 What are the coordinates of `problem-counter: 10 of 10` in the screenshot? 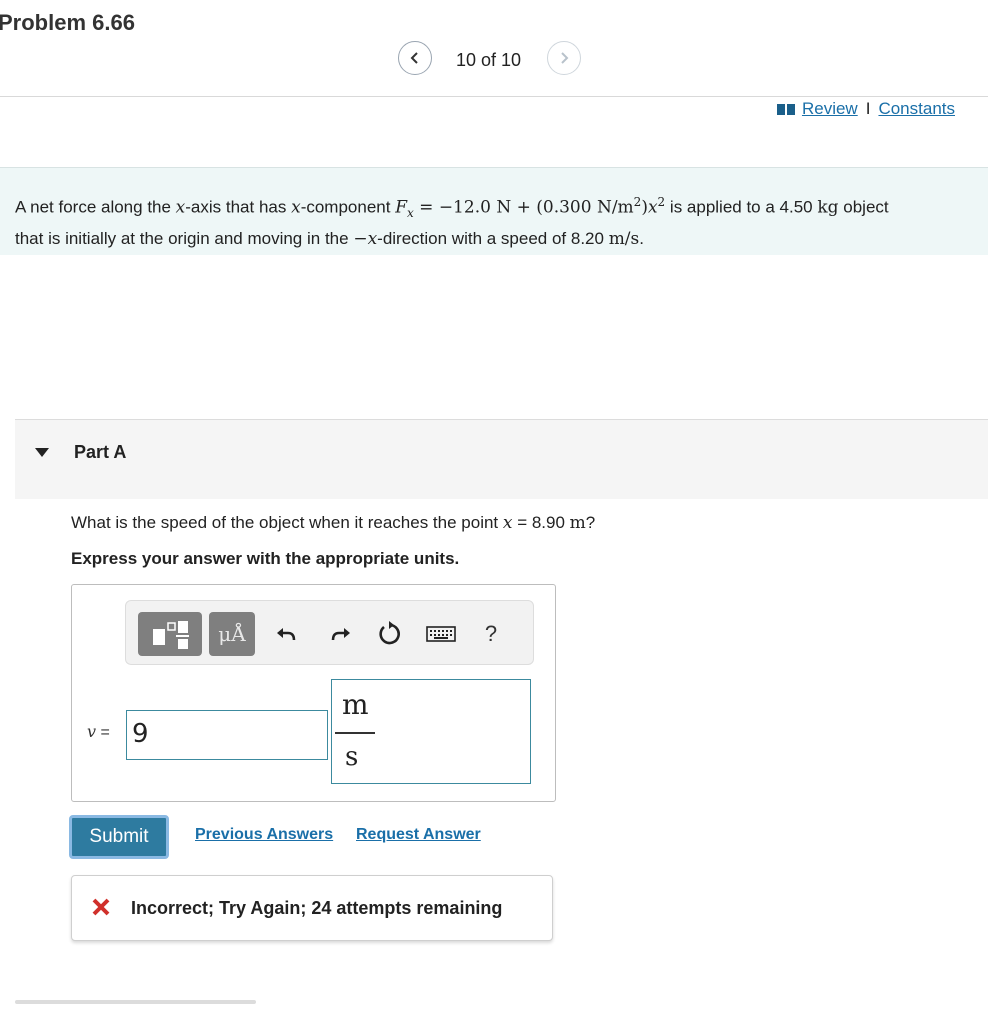 It's located at (489, 60).